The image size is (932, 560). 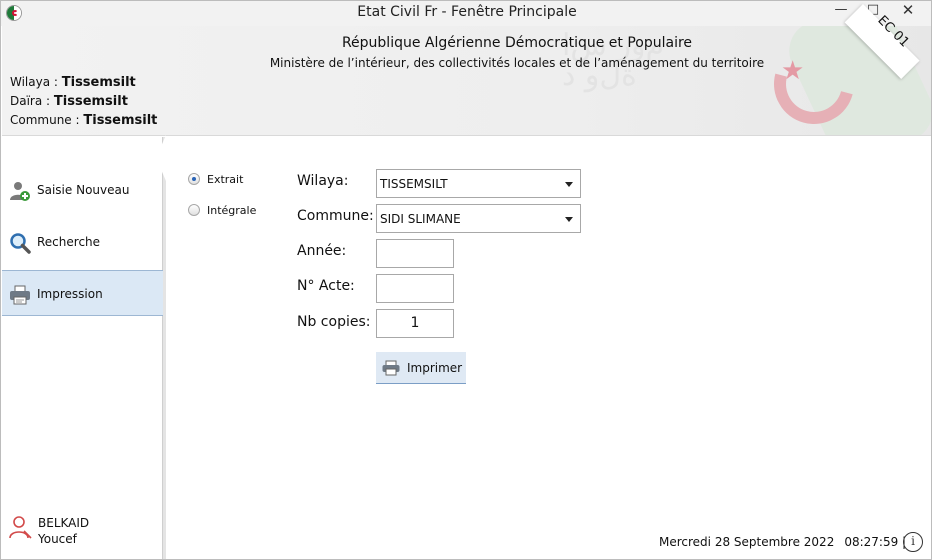 I want to click on daira-info: Daïra : Tissemsilt, so click(x=69, y=101).